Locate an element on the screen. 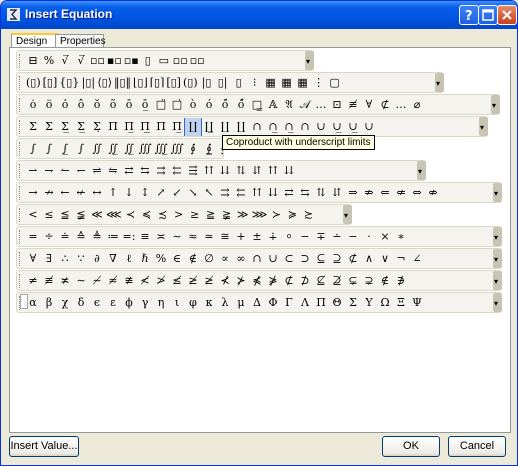  symbol-button: ŏ is located at coordinates (97, 105).